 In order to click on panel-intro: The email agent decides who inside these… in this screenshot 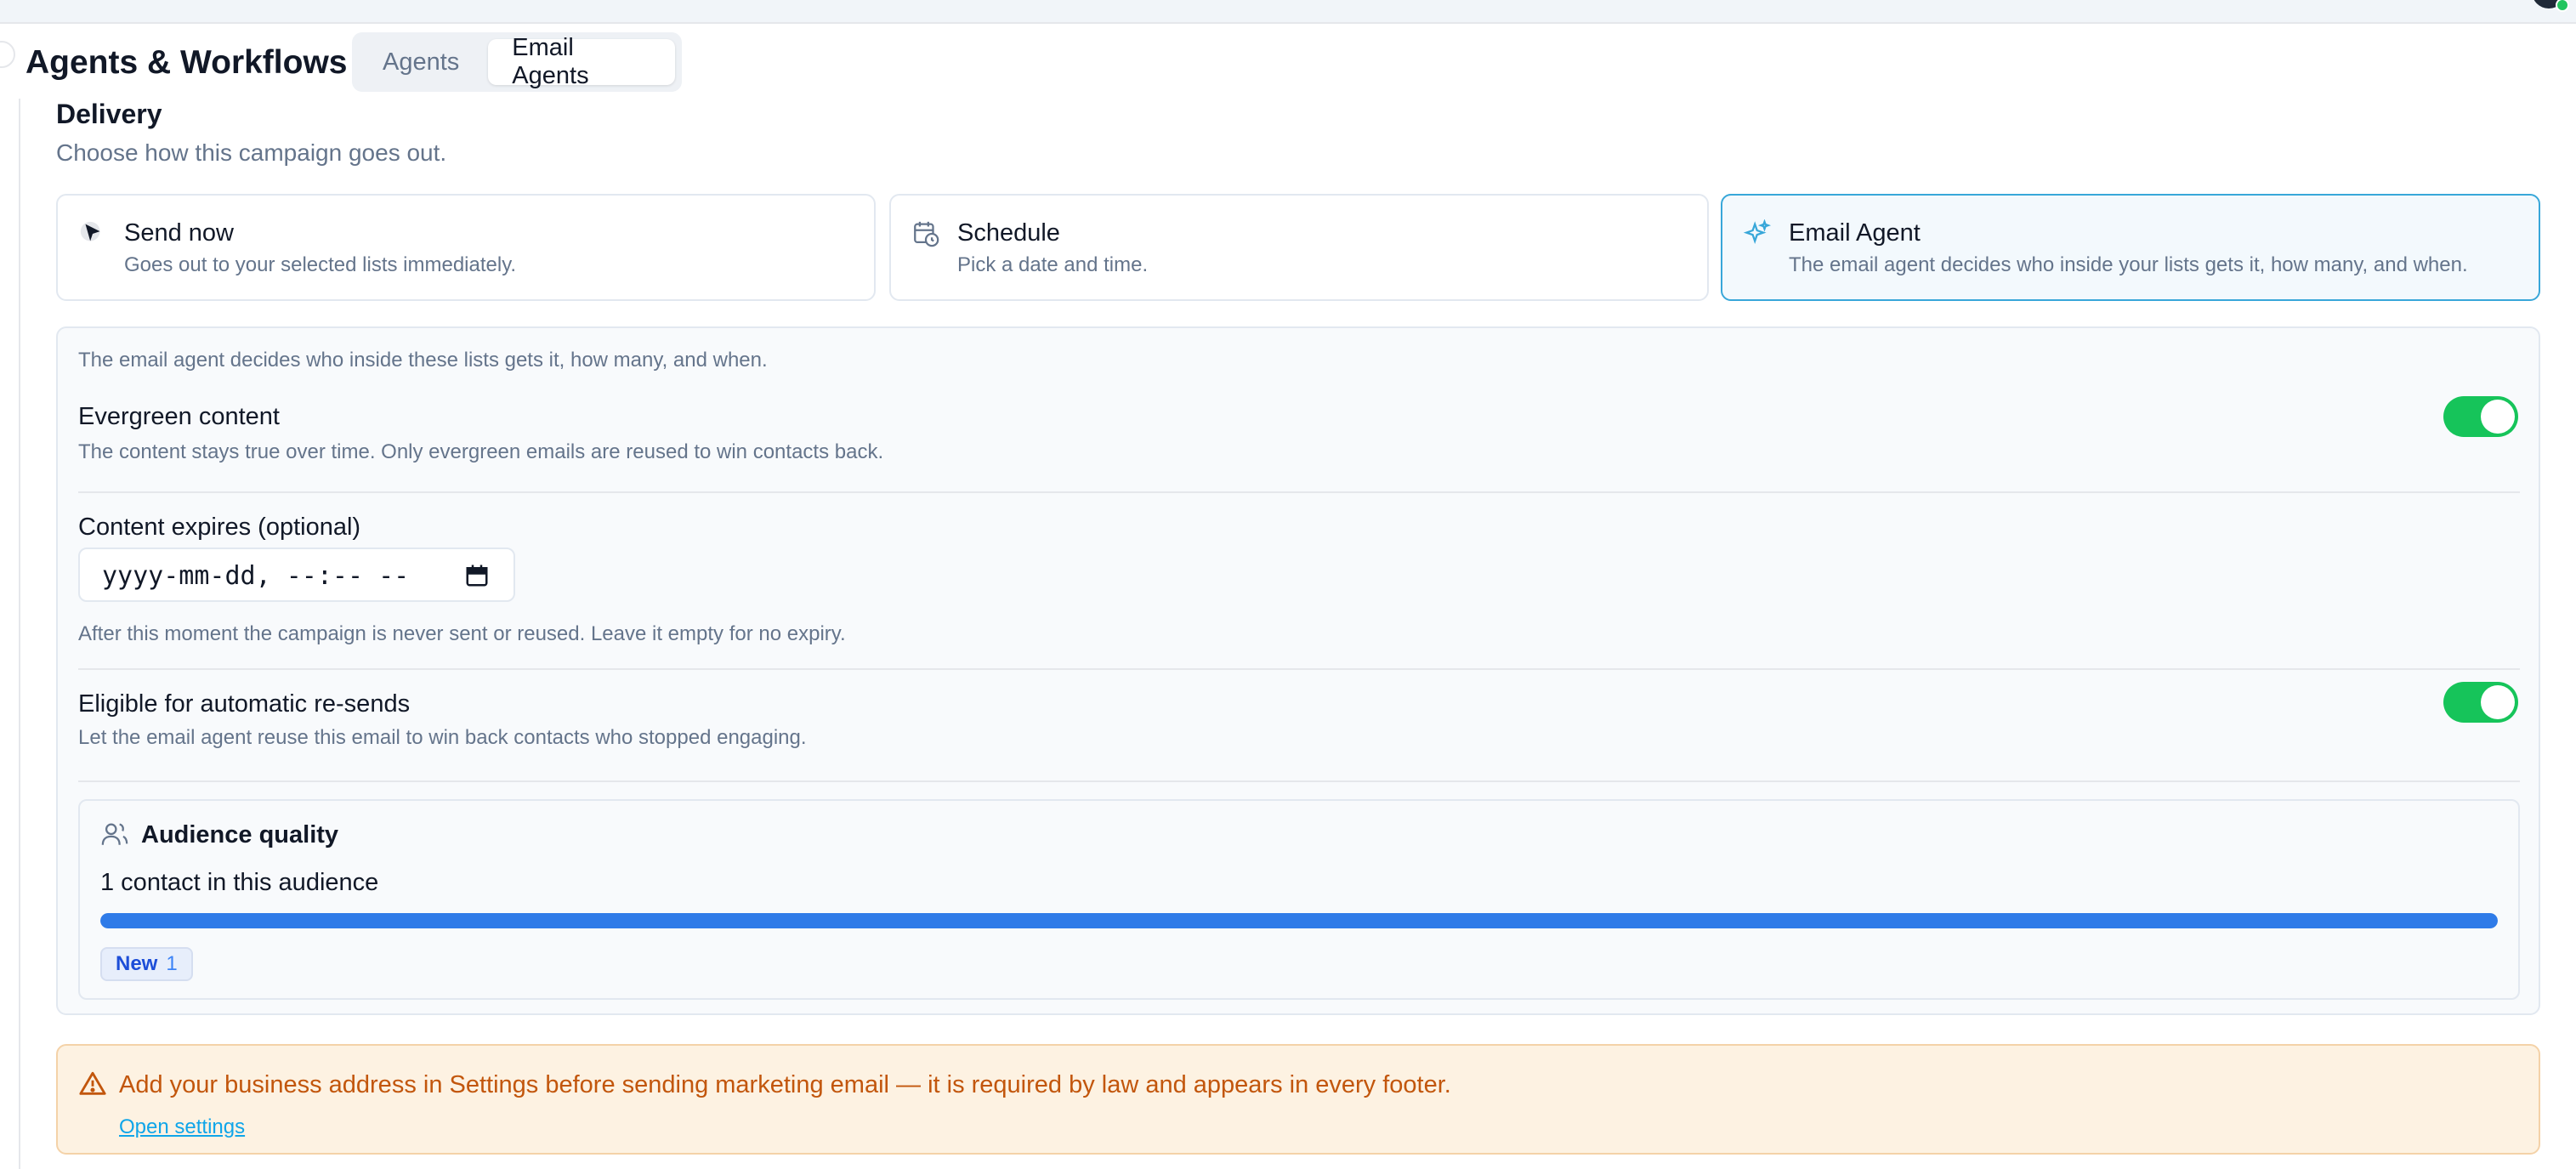, I will do `click(423, 360)`.